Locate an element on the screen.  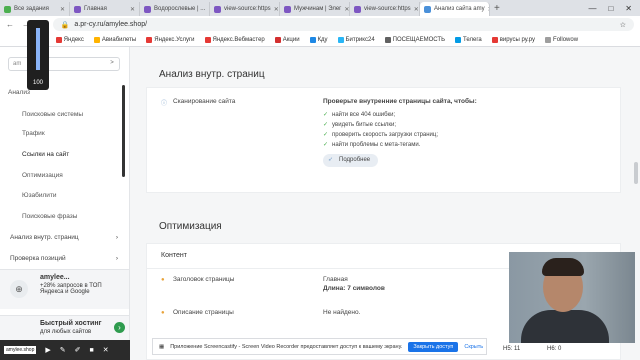
play-icon: ▶ is located at coordinates (47, 350).